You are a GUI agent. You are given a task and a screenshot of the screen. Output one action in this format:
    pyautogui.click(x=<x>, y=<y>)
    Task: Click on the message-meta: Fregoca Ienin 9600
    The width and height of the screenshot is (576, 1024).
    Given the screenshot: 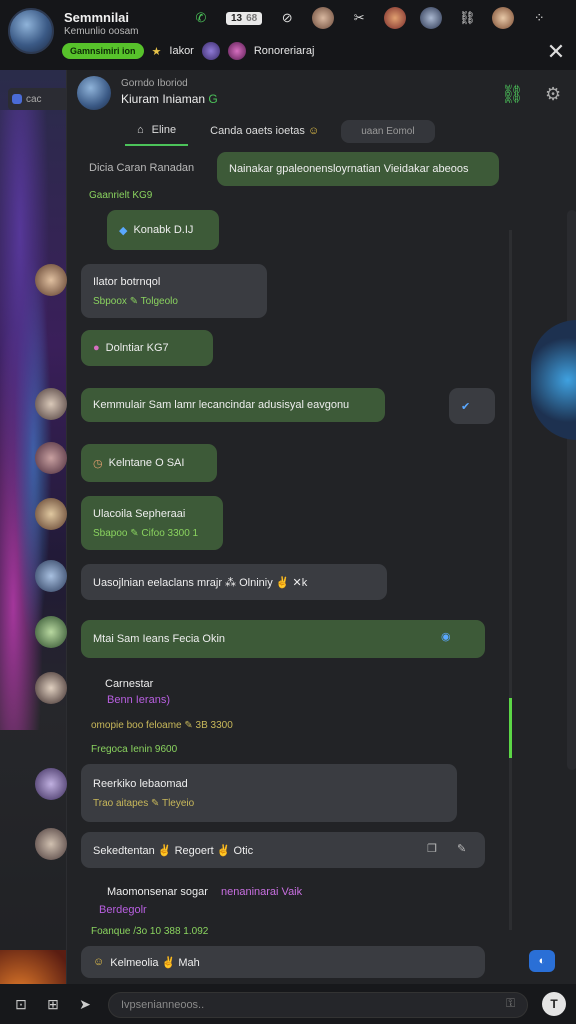 What is the action you would take?
    pyautogui.click(x=134, y=749)
    